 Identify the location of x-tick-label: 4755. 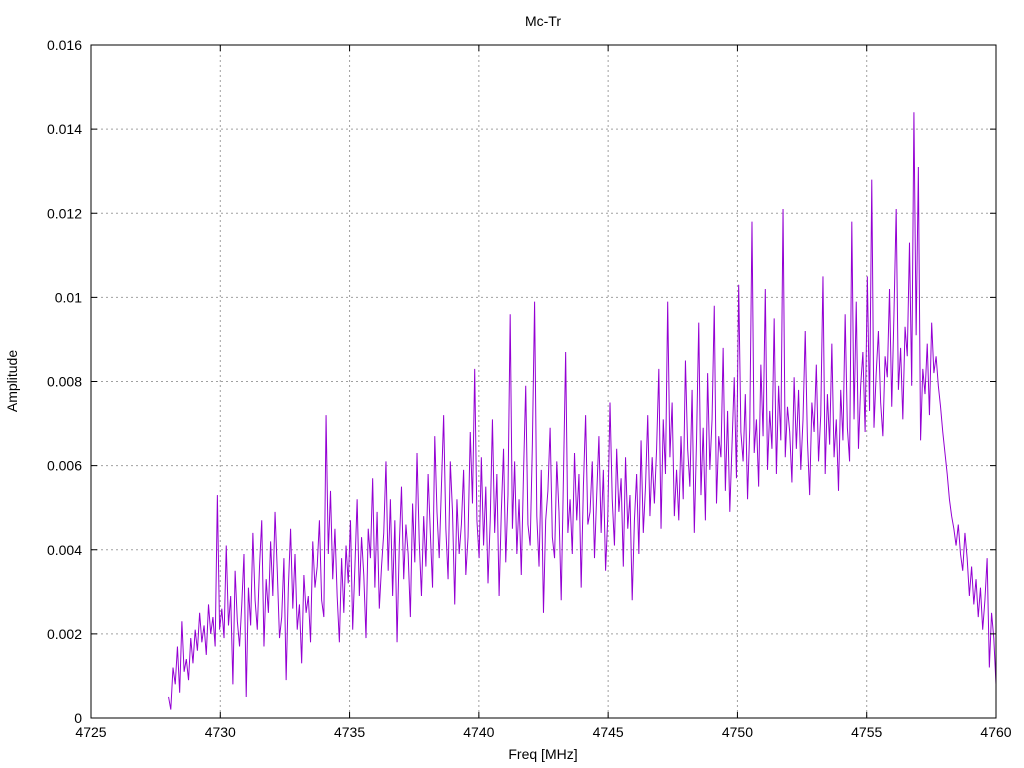
(866, 732).